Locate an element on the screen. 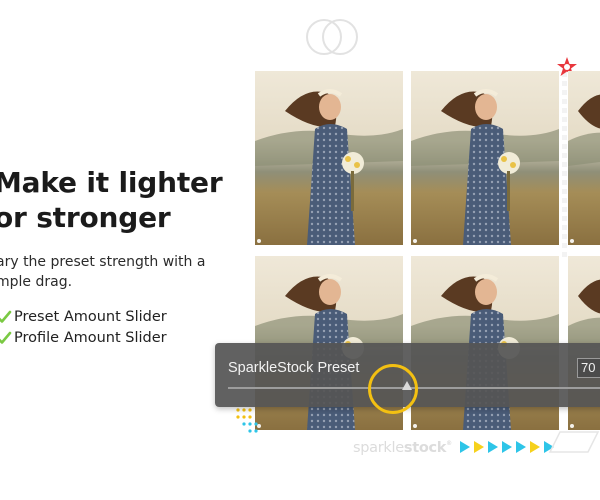 Image resolution: width=600 pixels, height=500 pixels. feature-item: Preset Amount Slider is located at coordinates (83, 316).